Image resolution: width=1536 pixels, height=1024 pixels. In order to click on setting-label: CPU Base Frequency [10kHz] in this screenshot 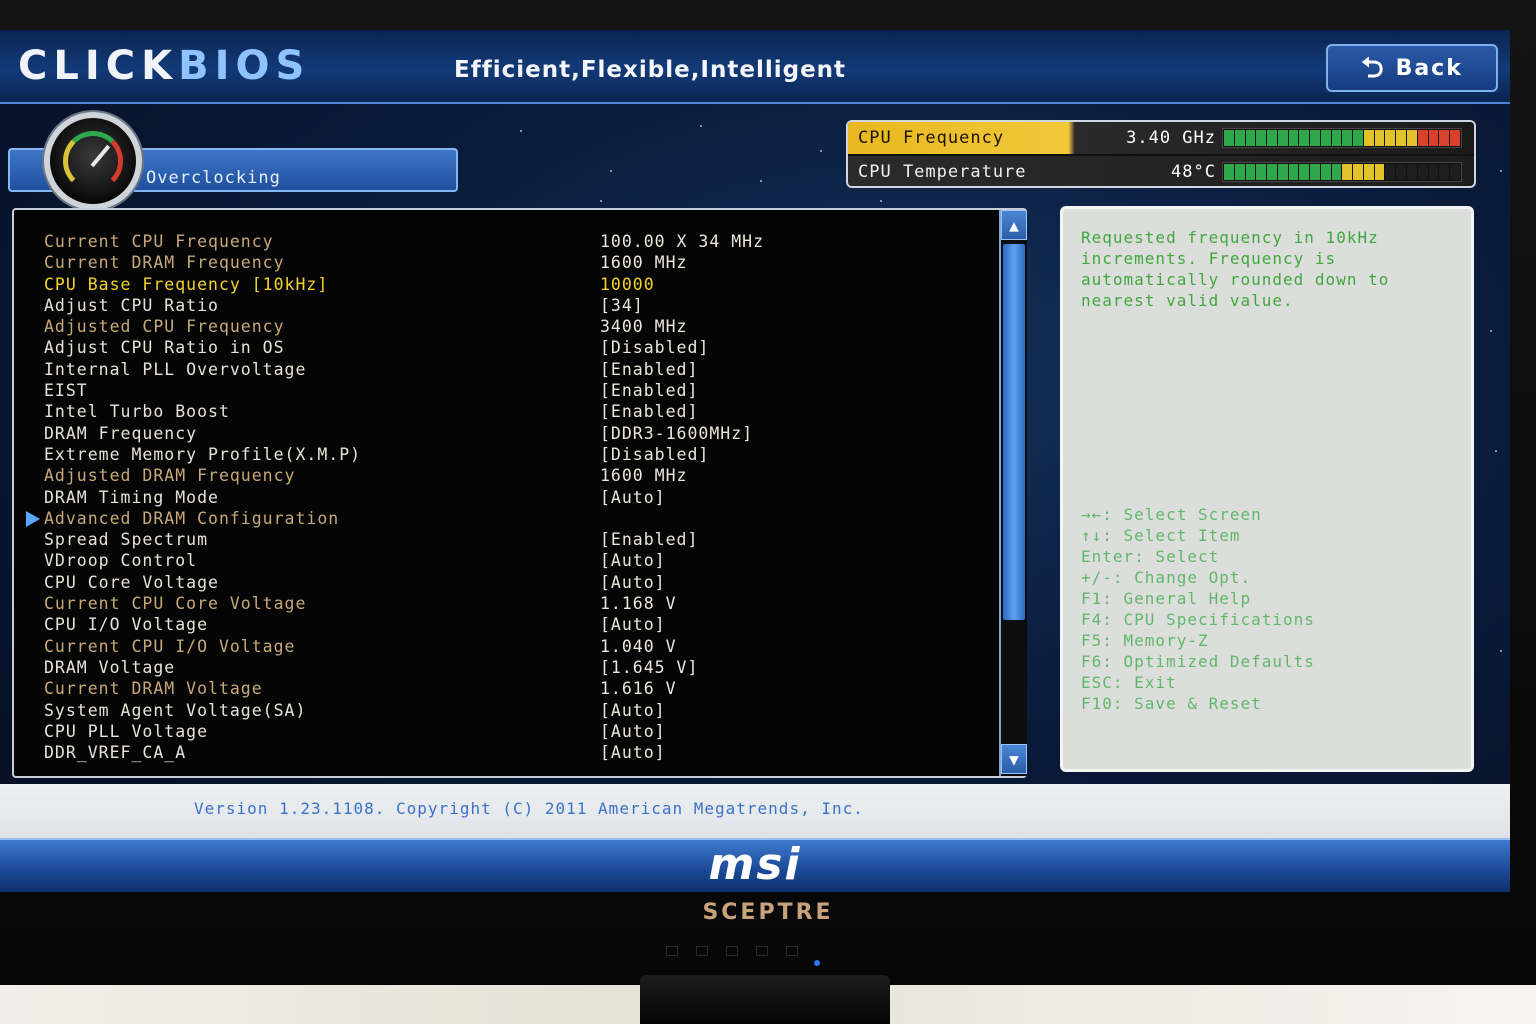, I will do `click(186, 284)`.